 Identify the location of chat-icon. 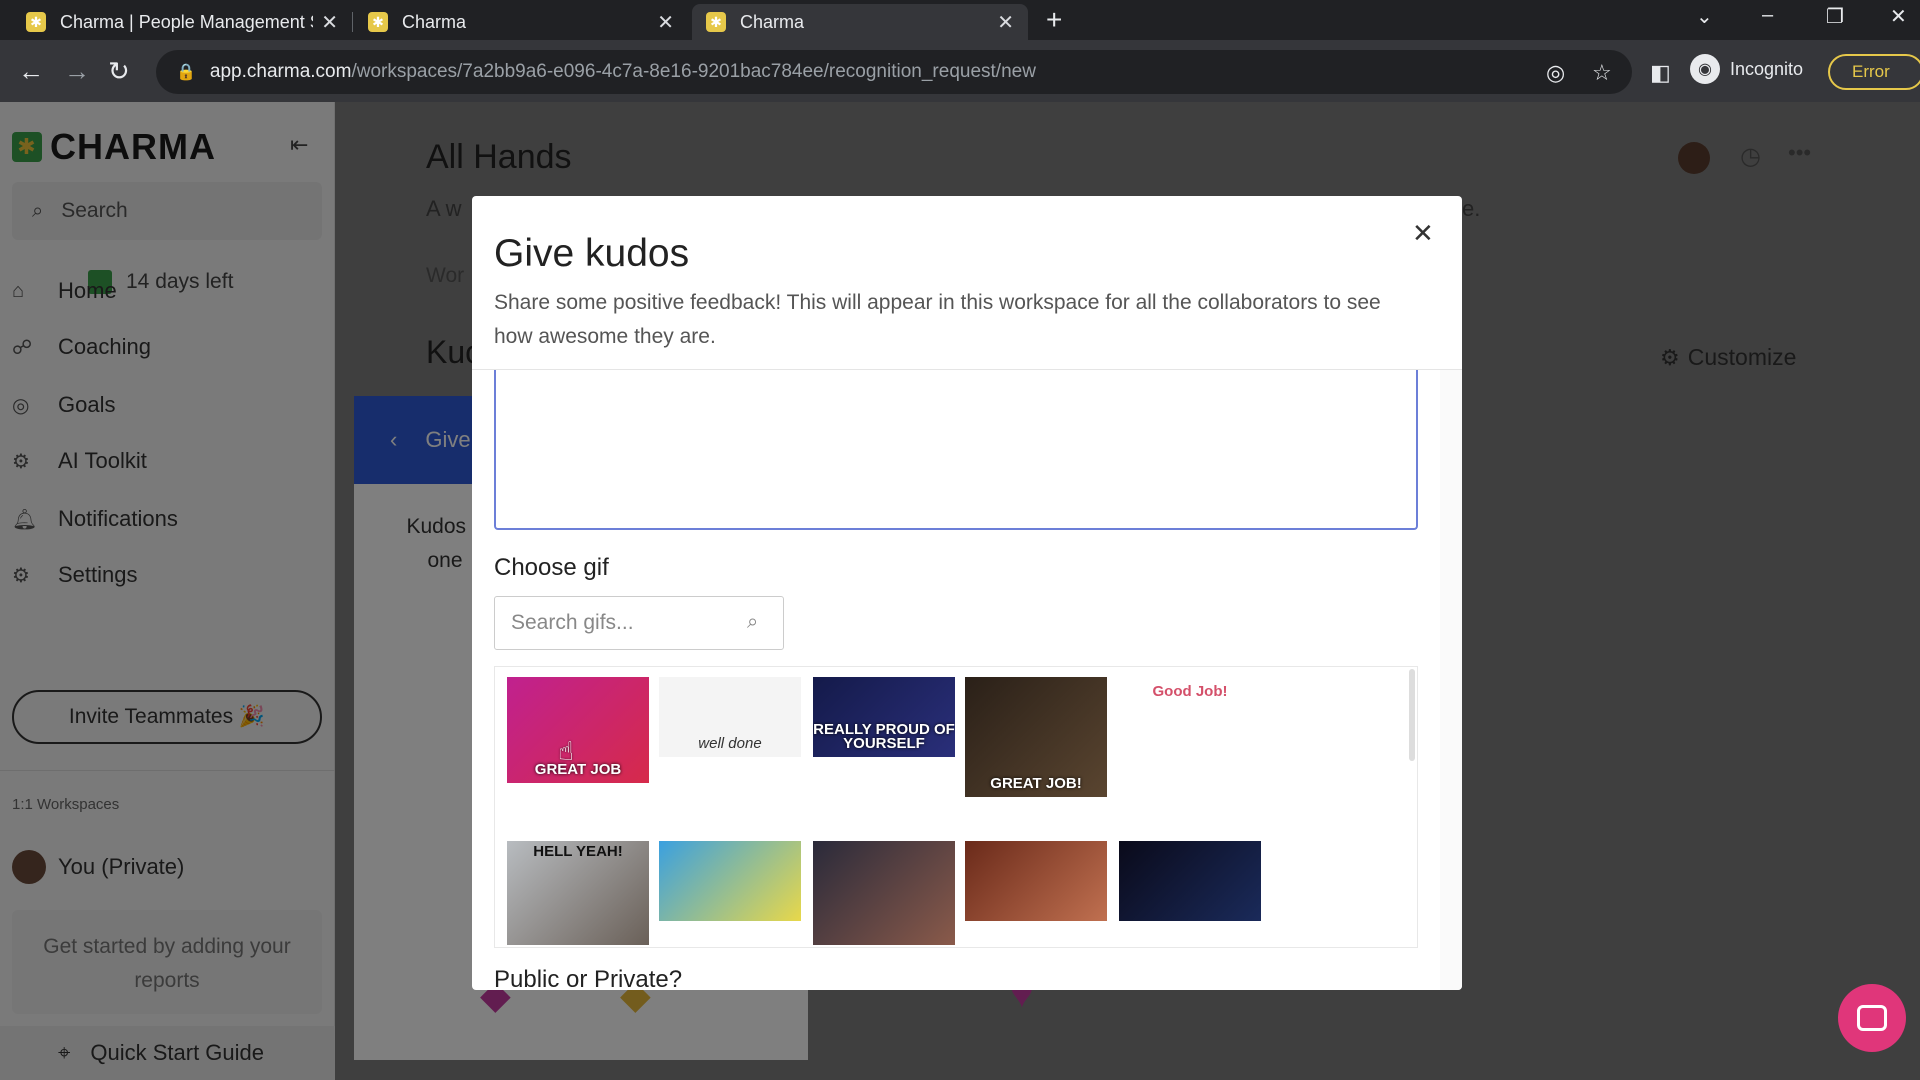
(1872, 1018).